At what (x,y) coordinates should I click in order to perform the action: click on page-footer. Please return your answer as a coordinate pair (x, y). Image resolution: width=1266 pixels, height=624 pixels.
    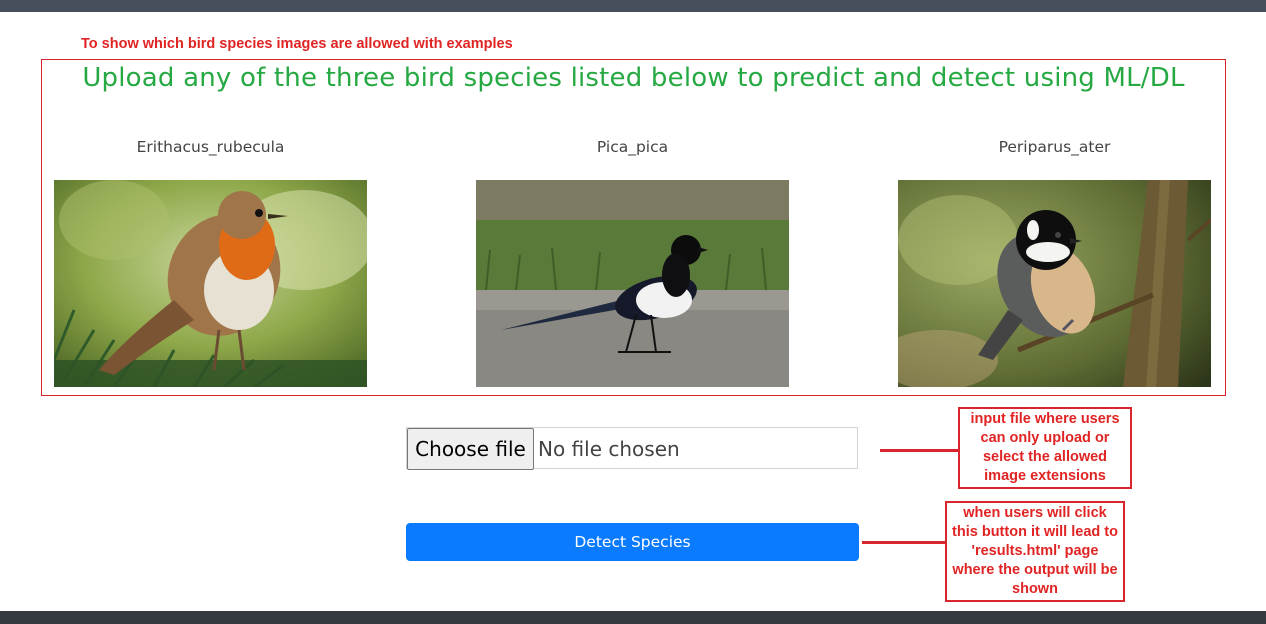
    Looking at the image, I should click on (633, 617).